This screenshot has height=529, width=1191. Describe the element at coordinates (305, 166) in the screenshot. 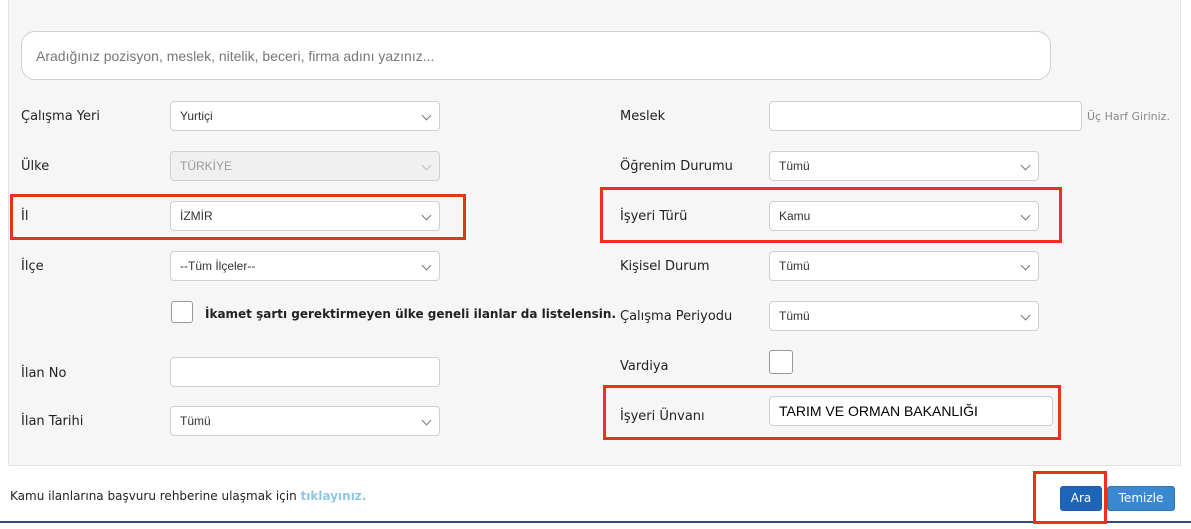

I see `ulke-select: TÜRKİYE` at that location.